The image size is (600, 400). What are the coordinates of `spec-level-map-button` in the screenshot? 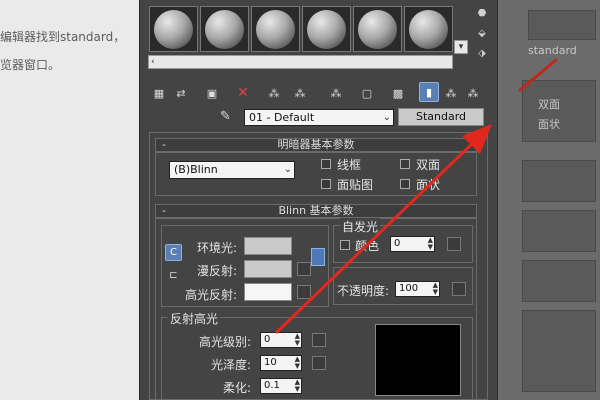 It's located at (319, 340).